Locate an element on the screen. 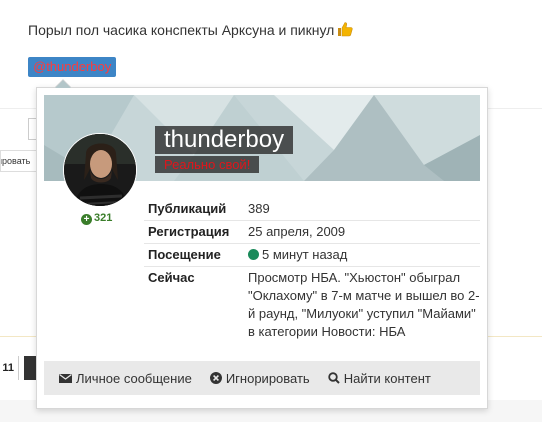  user-mention-link: @thunderboy is located at coordinates (72, 67).